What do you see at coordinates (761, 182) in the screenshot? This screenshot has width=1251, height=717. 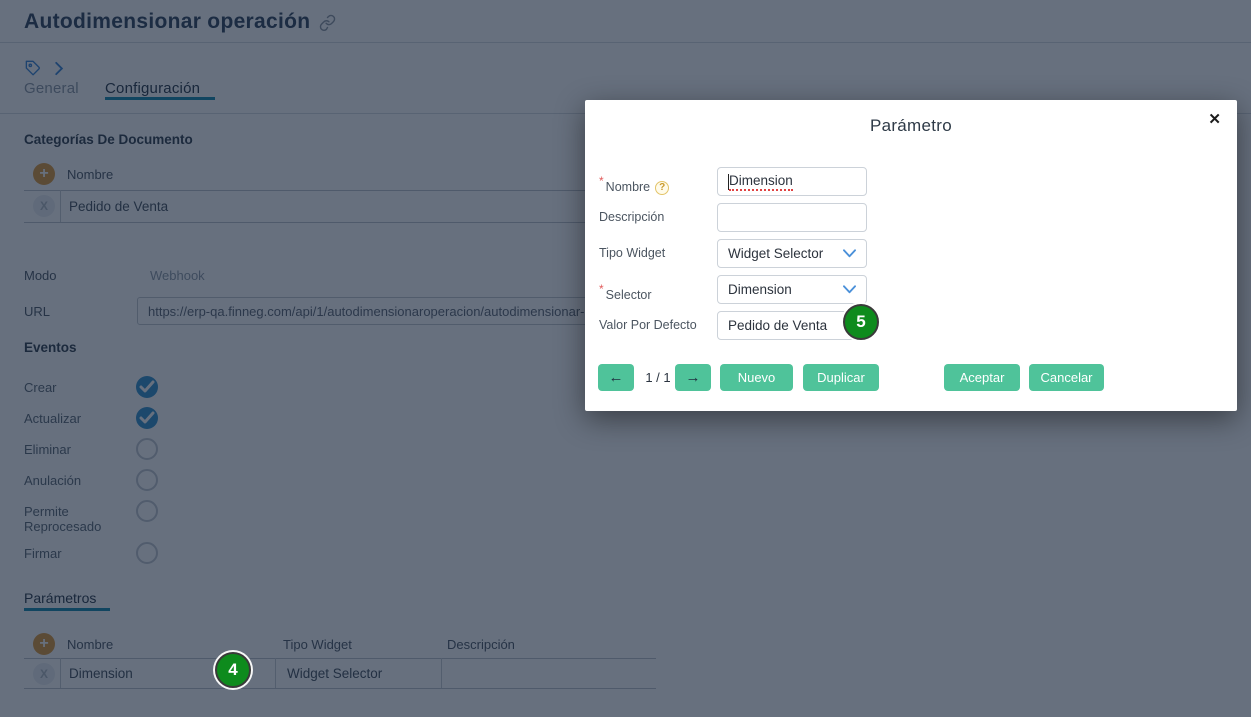 I see `nombre-input-value: Dimension` at bounding box center [761, 182].